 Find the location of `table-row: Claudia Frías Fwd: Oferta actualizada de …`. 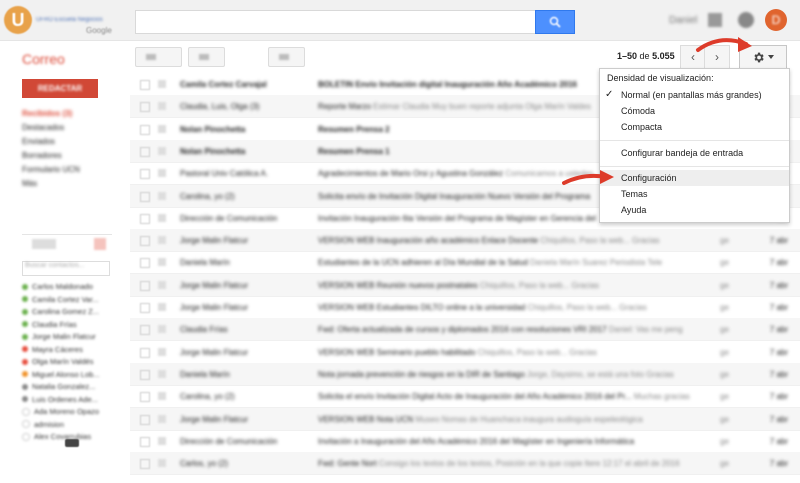

table-row: Claudia Frías Fwd: Oferta actualizada de … is located at coordinates (465, 330).